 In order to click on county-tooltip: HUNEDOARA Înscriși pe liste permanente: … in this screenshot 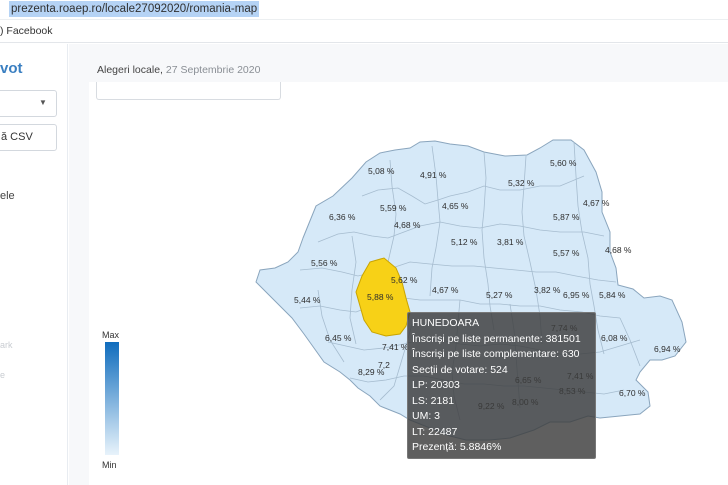, I will do `click(501, 385)`.